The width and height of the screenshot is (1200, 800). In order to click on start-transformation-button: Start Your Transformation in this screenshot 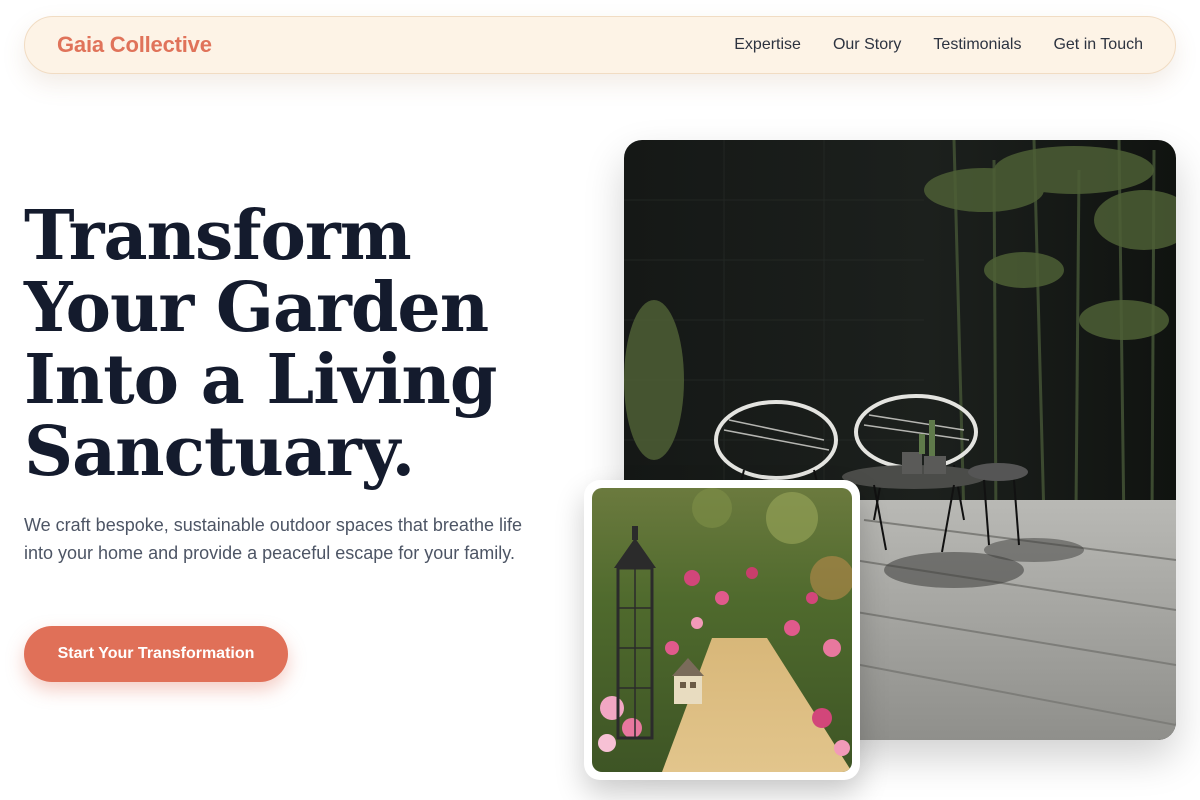, I will do `click(156, 654)`.